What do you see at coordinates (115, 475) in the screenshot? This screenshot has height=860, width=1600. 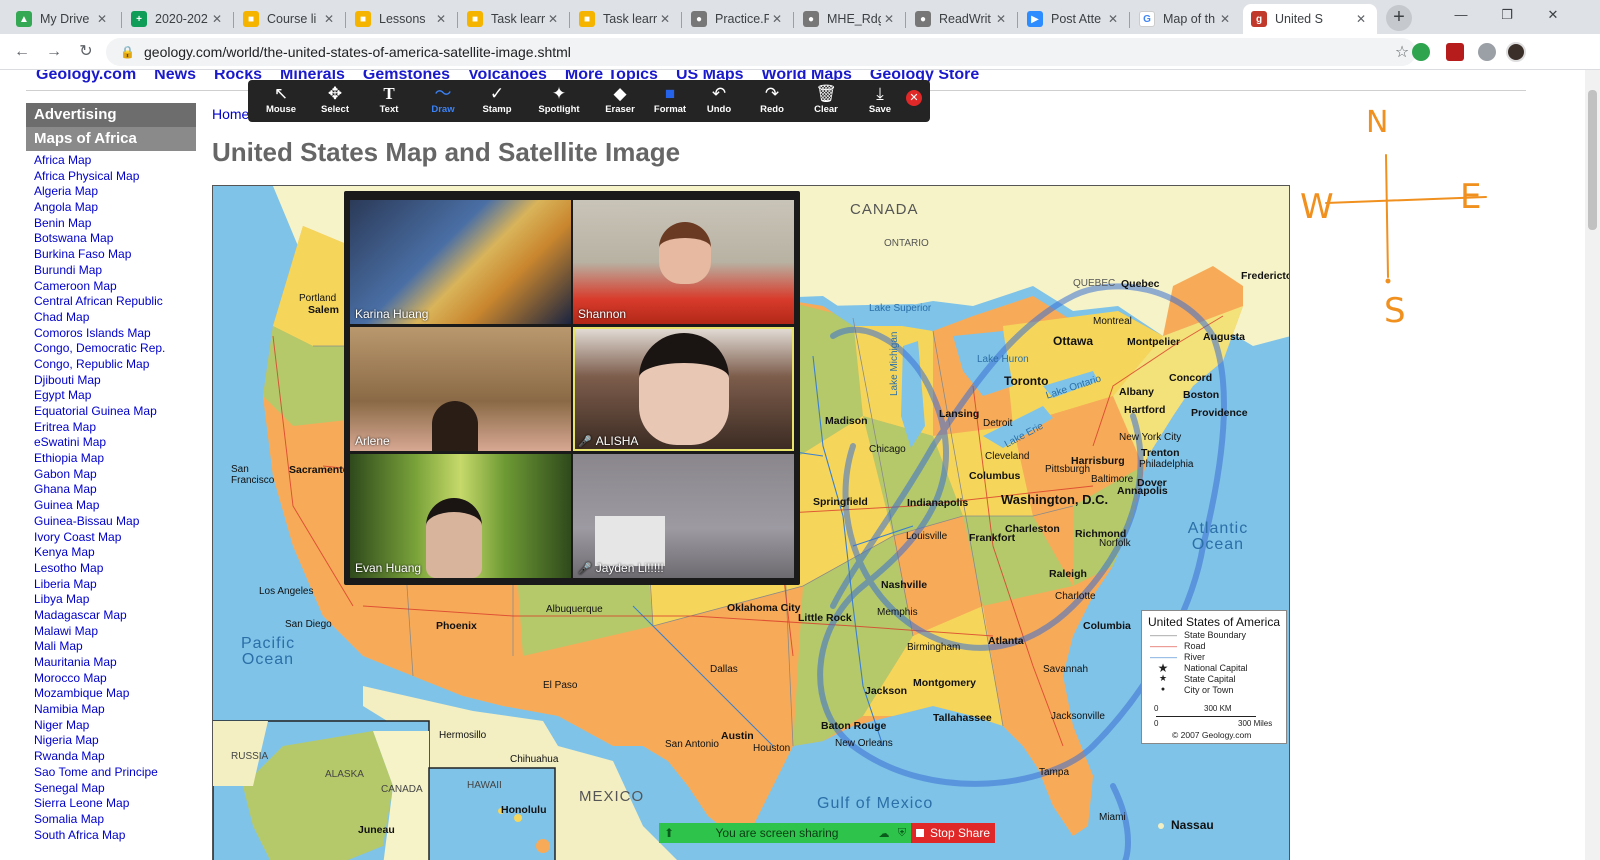 I see `sidebar-link: Gabon Map` at bounding box center [115, 475].